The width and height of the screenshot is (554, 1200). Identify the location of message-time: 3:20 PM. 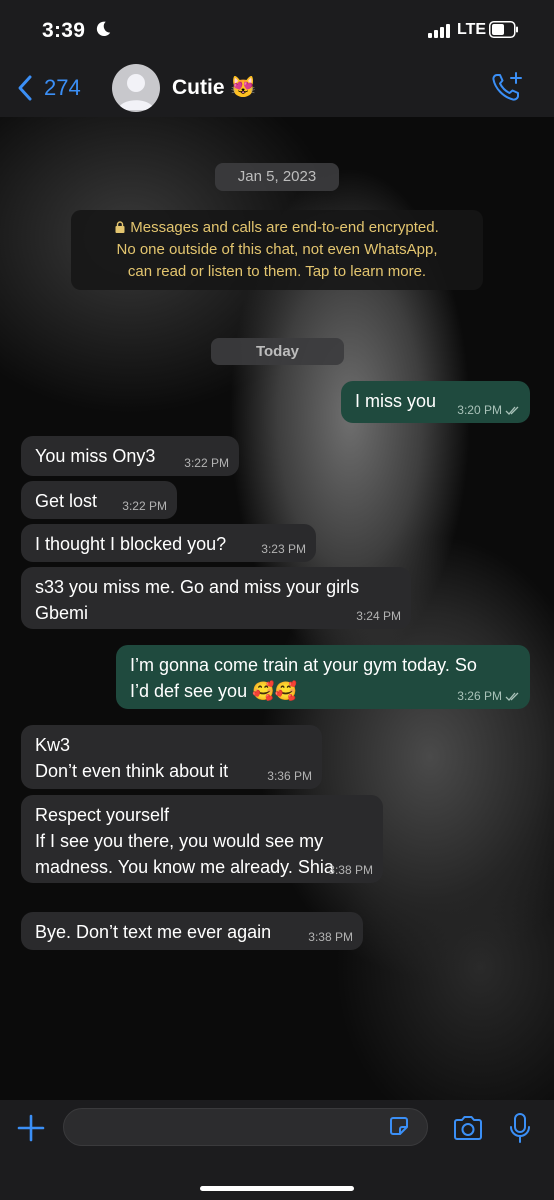
(488, 410).